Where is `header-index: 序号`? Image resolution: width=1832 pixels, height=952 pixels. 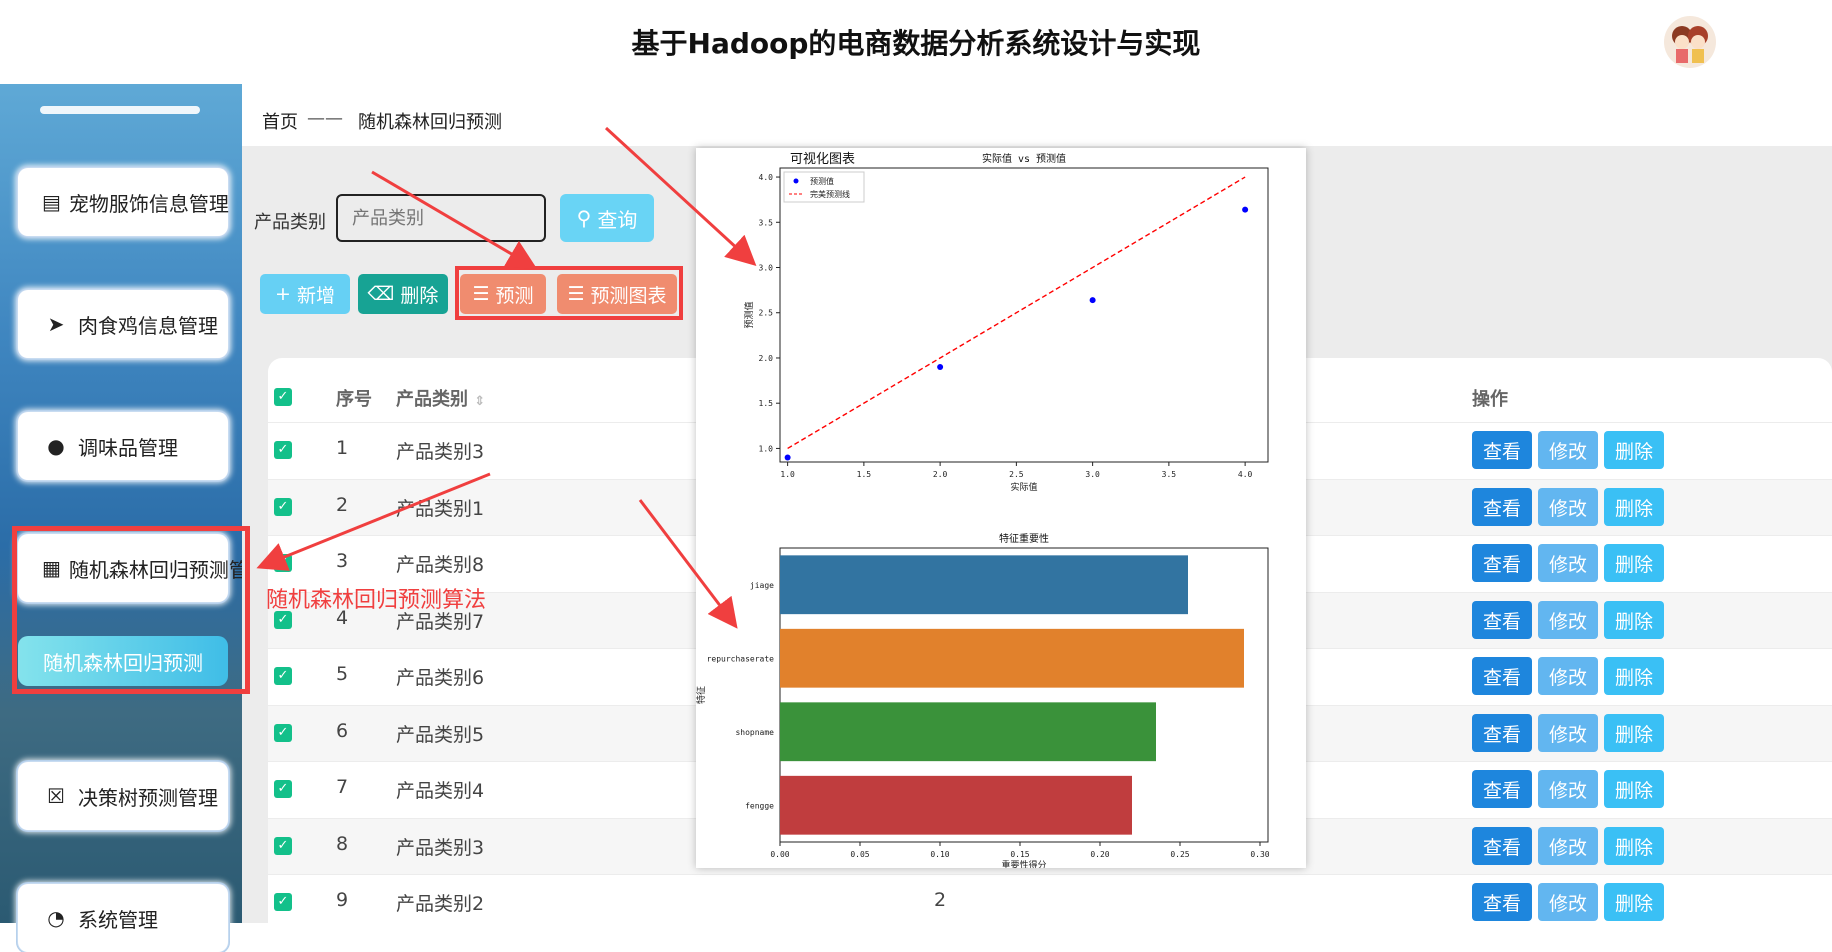 header-index: 序号 is located at coordinates (354, 399).